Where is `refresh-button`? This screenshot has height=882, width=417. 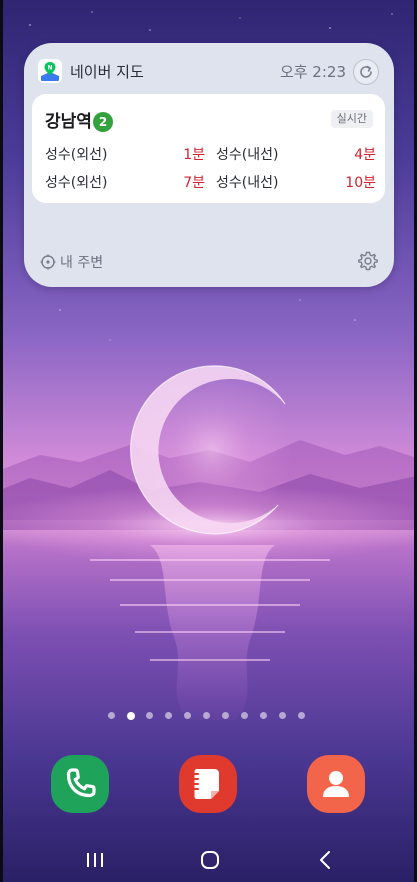 refresh-button is located at coordinates (366, 72).